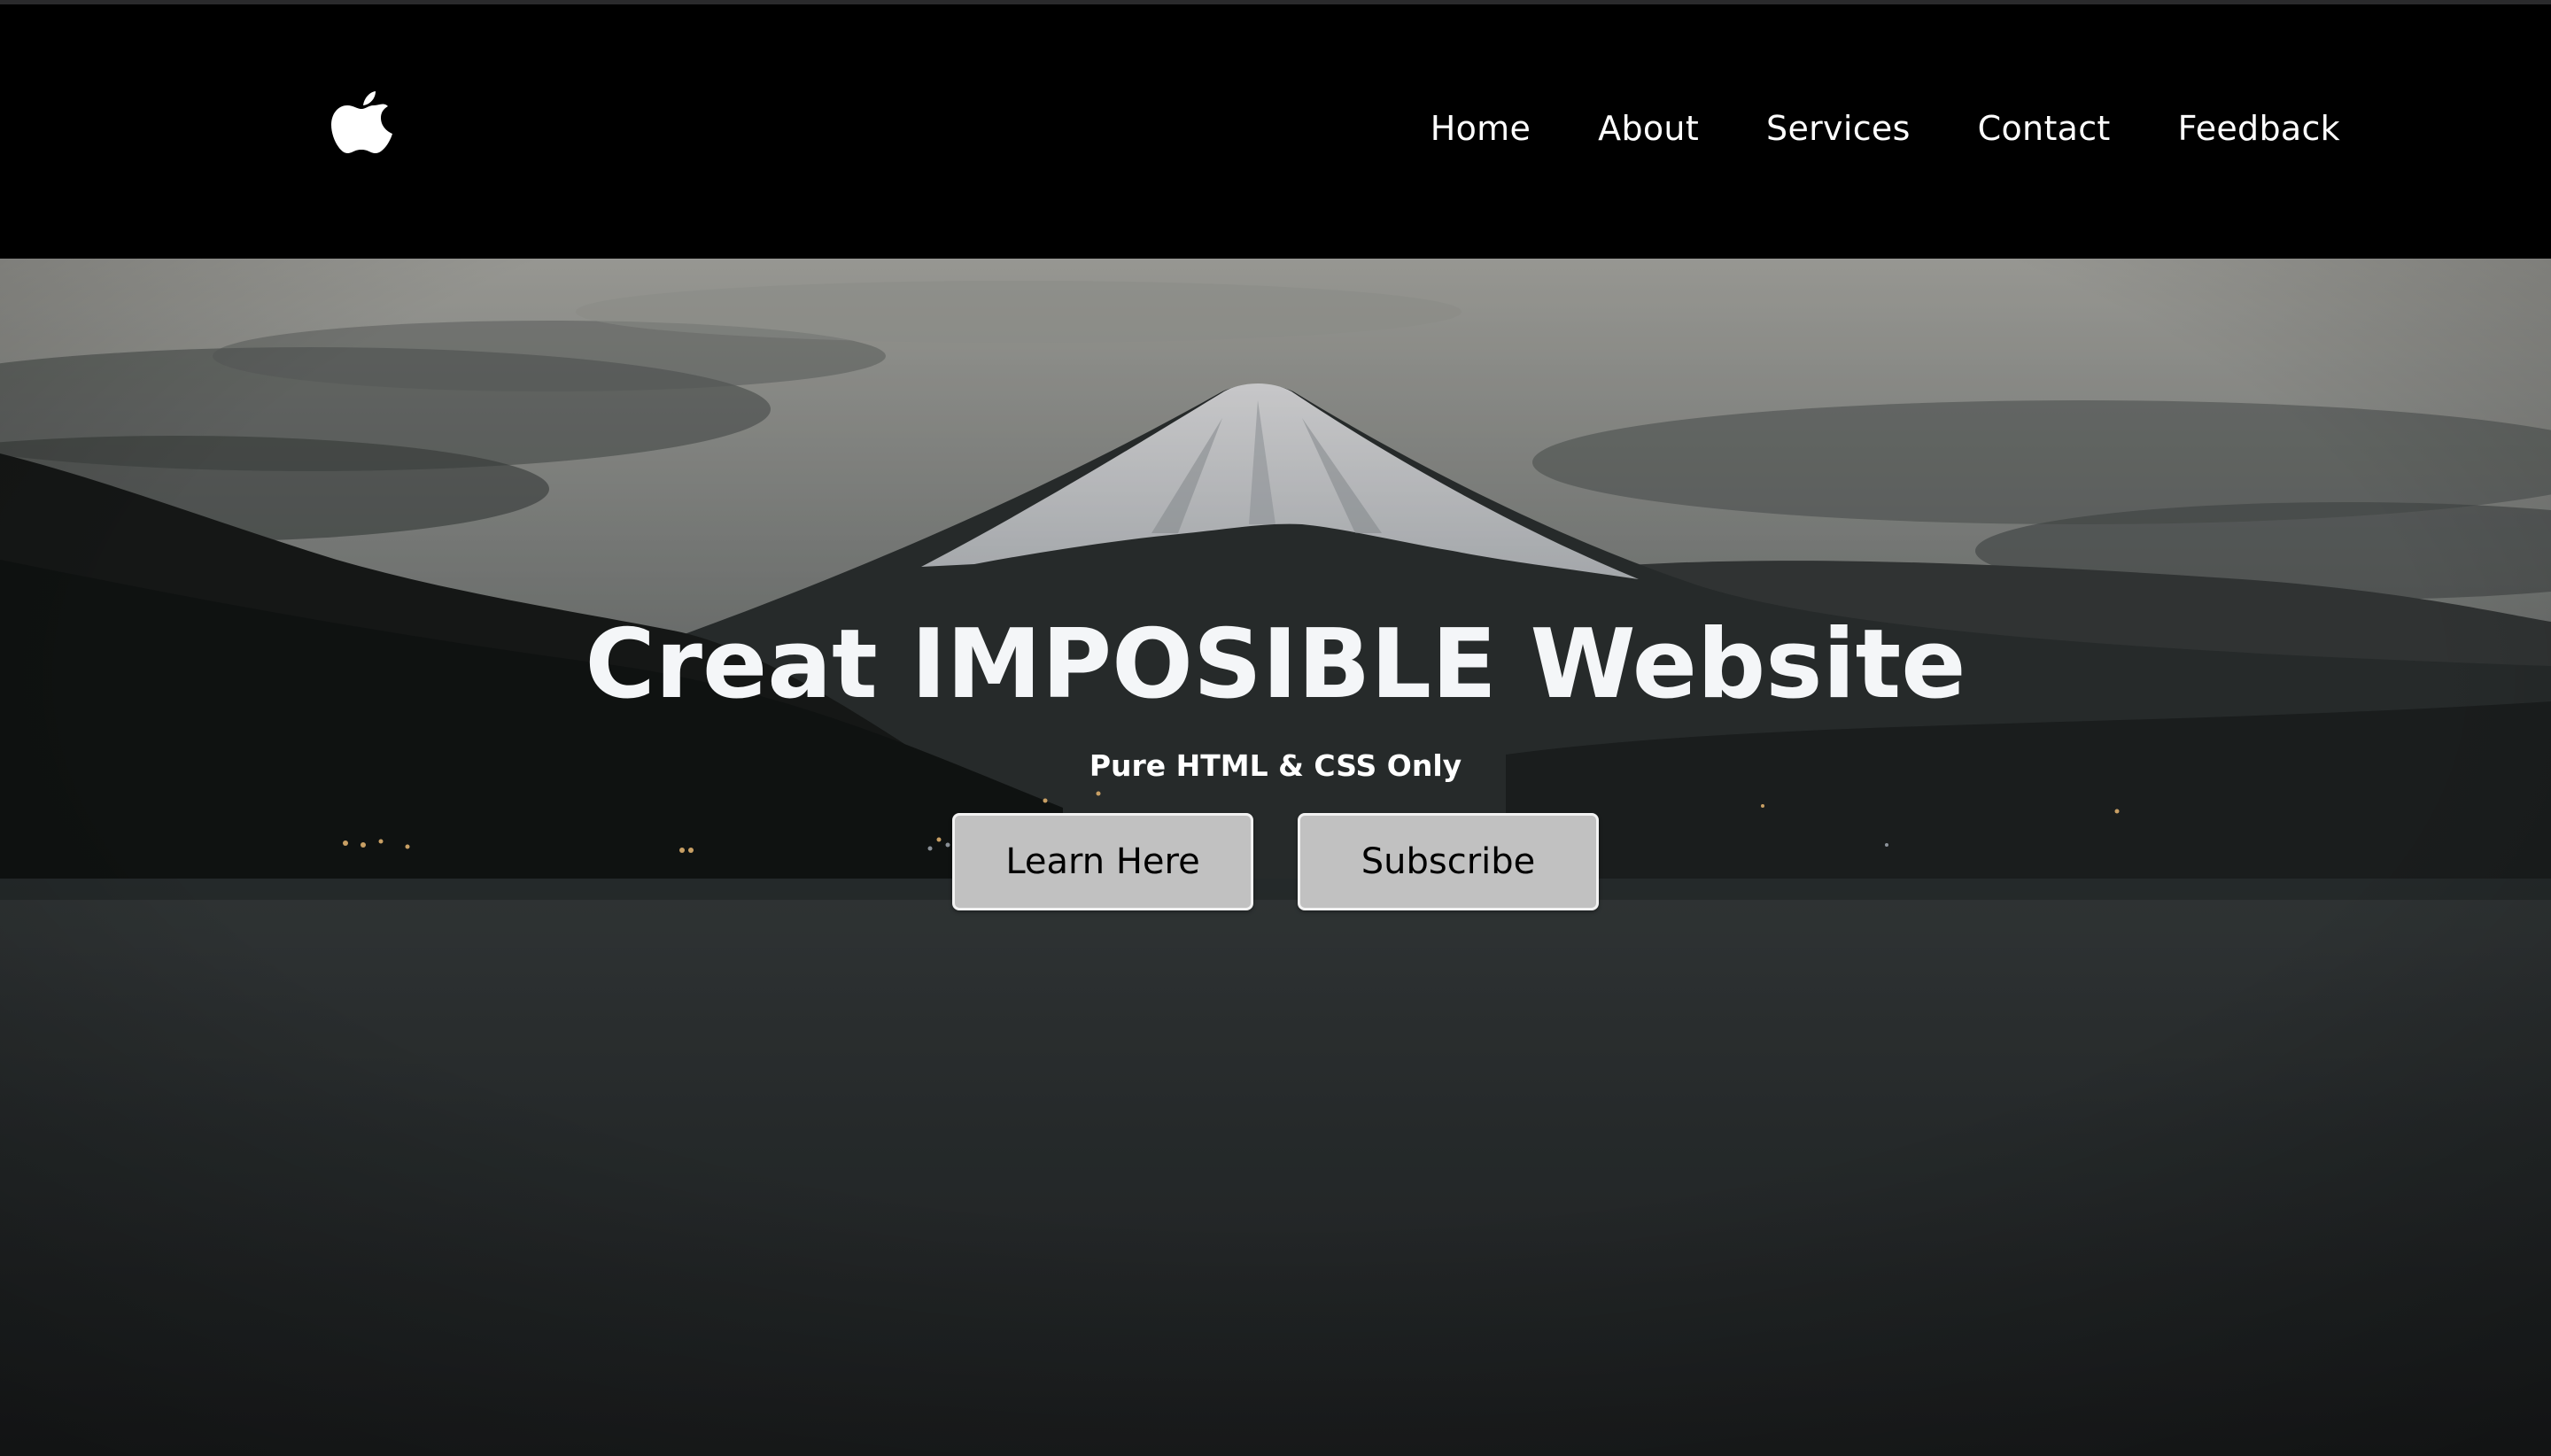 The width and height of the screenshot is (2551, 1456). I want to click on subscribe-button: Subscribe, so click(1448, 861).